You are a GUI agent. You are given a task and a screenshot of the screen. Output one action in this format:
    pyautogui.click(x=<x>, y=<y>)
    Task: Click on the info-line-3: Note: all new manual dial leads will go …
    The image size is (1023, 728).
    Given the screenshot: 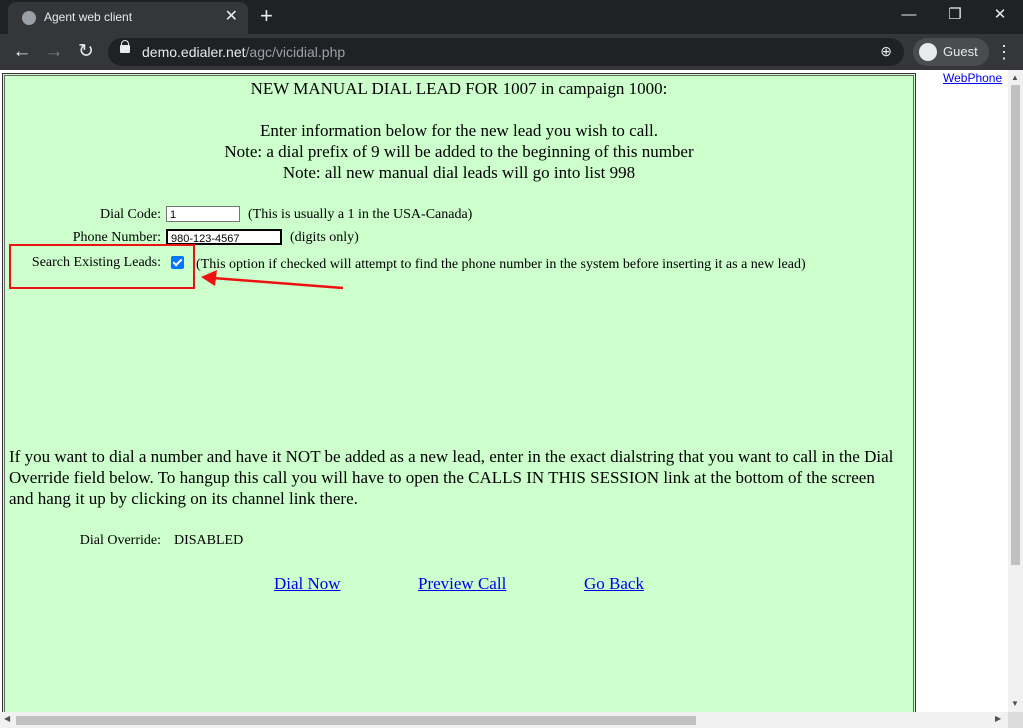 What is the action you would take?
    pyautogui.click(x=459, y=172)
    